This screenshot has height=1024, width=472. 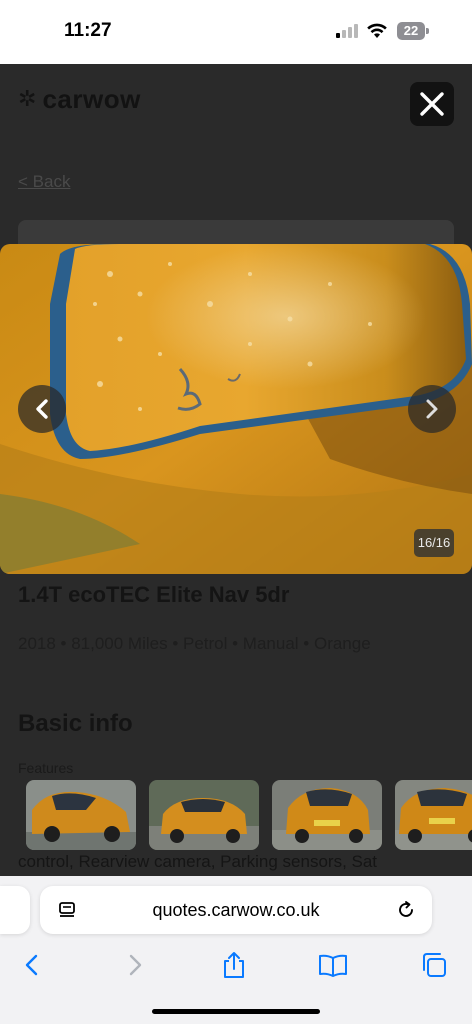 What do you see at coordinates (15, 910) in the screenshot?
I see `previous-tab-edge` at bounding box center [15, 910].